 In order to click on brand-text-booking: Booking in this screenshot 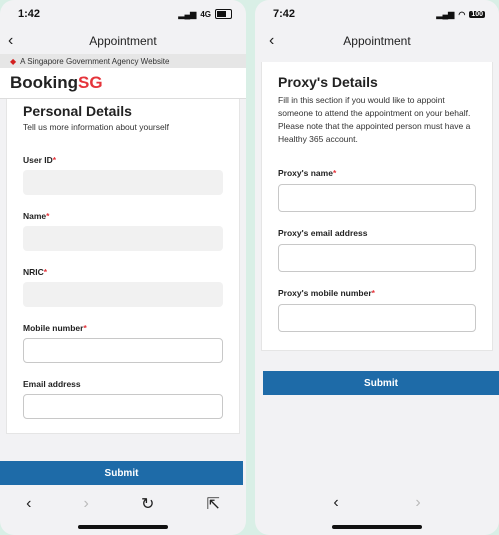, I will do `click(44, 82)`.